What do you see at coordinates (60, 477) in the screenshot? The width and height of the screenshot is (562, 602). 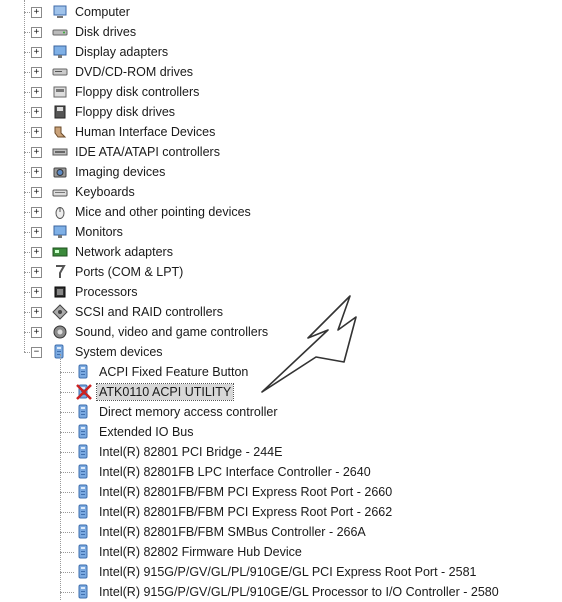 I see `tree-spine-children` at bounding box center [60, 477].